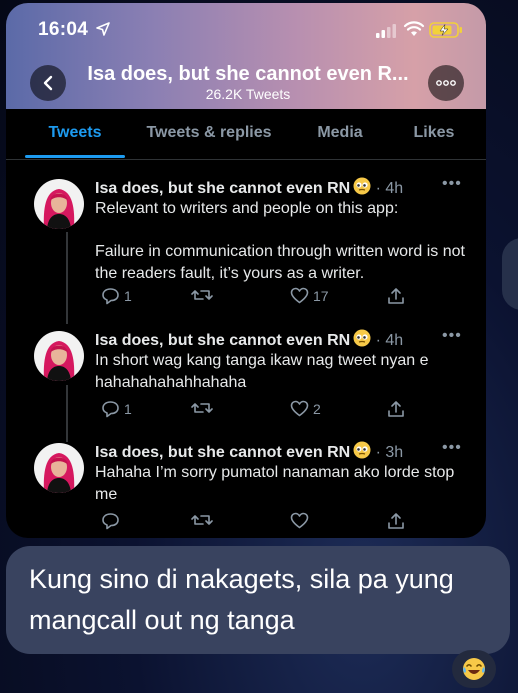 The image size is (518, 693). I want to click on tweet-actions, so click(275, 522).